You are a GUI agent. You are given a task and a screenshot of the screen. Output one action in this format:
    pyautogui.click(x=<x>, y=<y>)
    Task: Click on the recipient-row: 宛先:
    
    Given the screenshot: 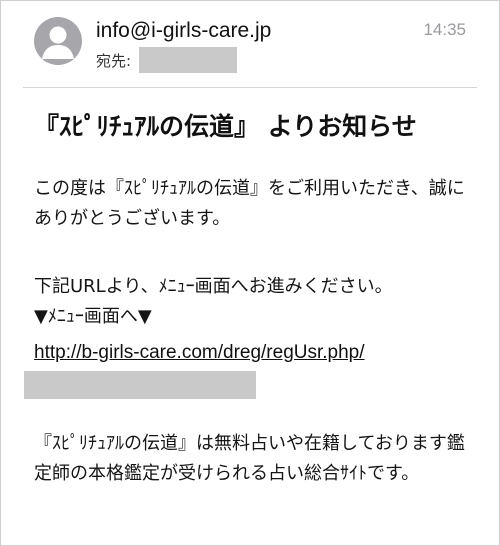 What is the action you would take?
    pyautogui.click(x=167, y=60)
    